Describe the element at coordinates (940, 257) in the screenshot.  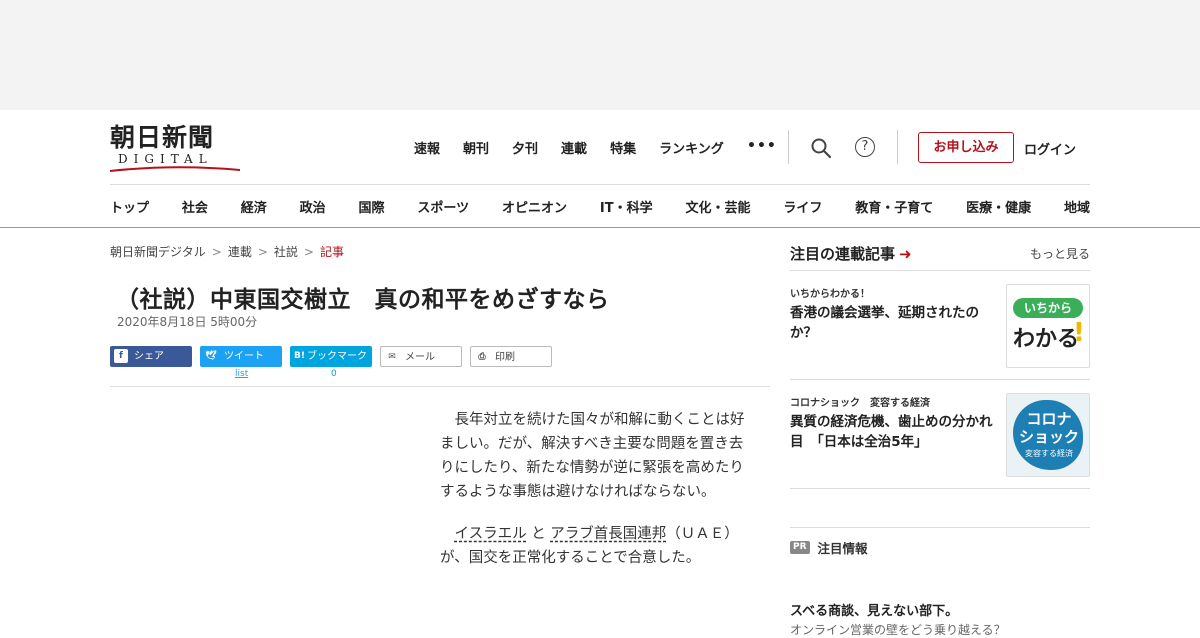
I see `sidebar-header: 注目の連載記事 ➜ もっと見る` at that location.